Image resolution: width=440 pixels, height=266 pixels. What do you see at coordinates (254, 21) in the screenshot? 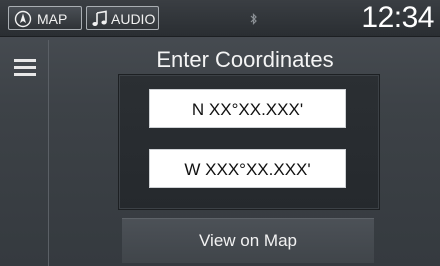
I see `bluetooth-icon` at bounding box center [254, 21].